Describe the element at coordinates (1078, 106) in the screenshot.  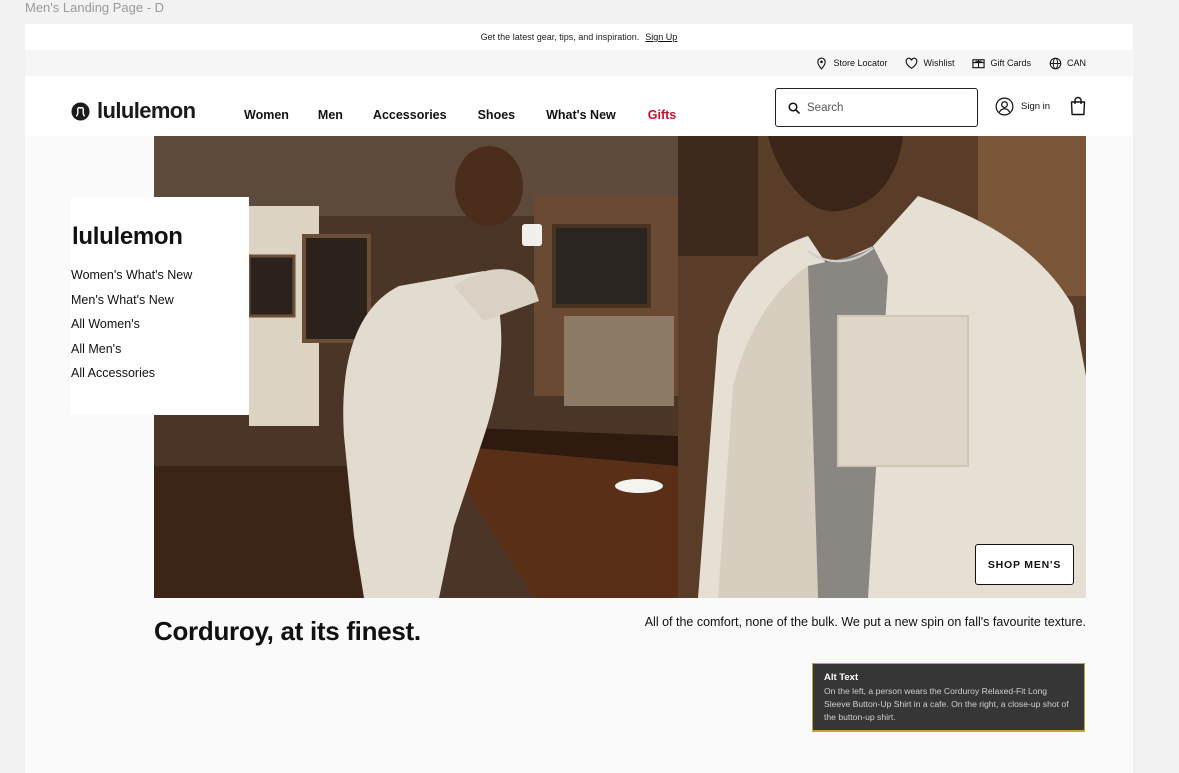
I see `shopping-bag-icon` at that location.